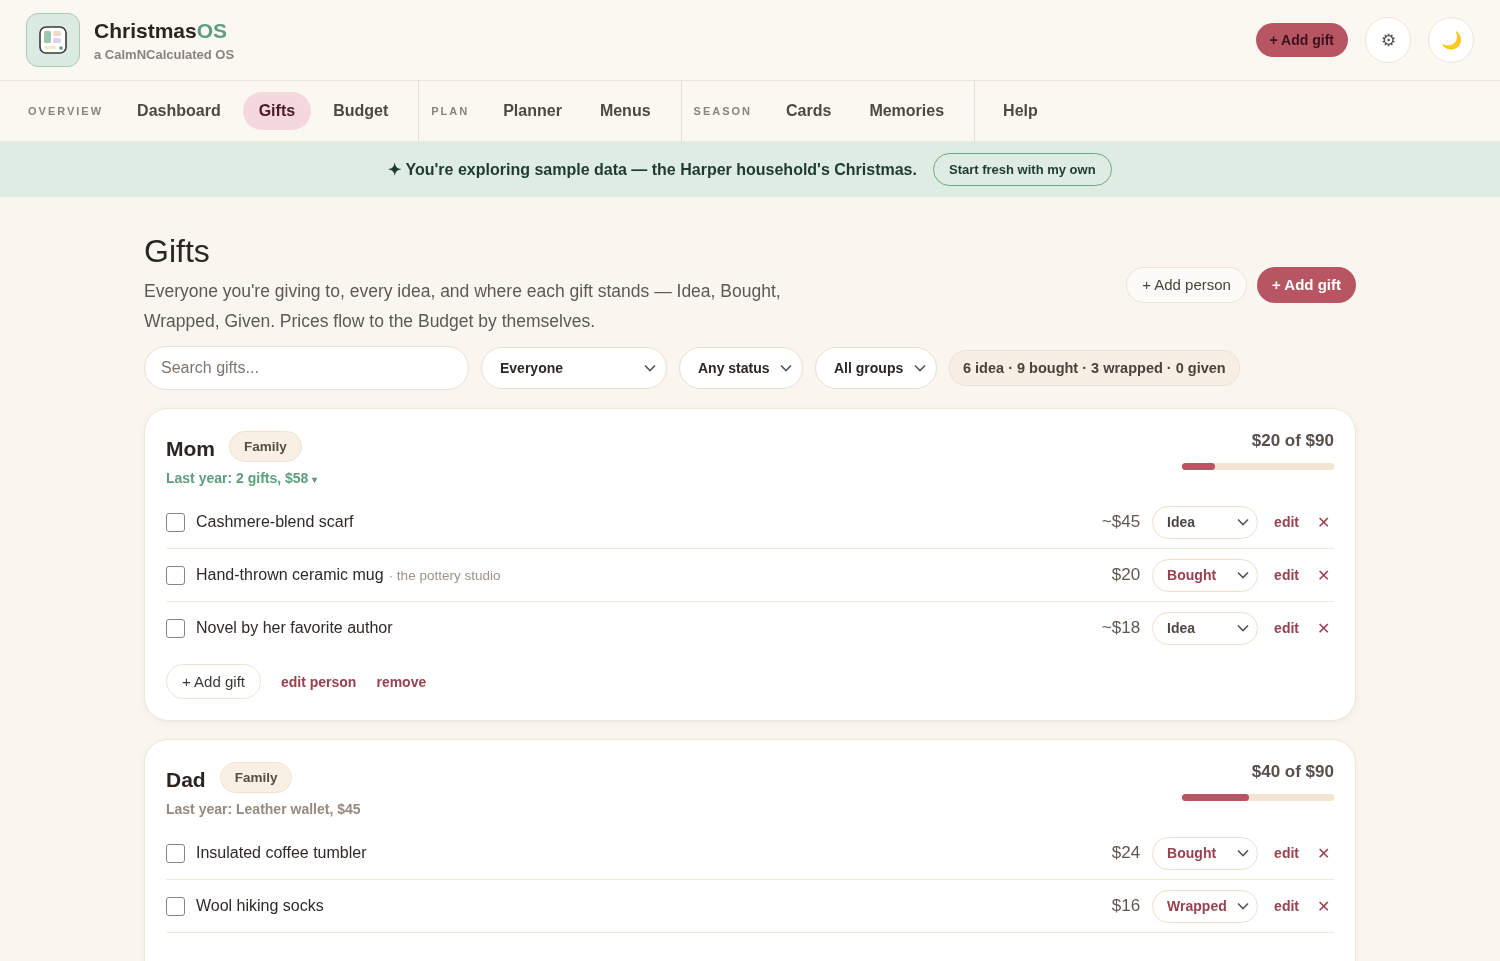  Describe the element at coordinates (444, 575) in the screenshot. I see `gift-source: · the pottery studio` at that location.